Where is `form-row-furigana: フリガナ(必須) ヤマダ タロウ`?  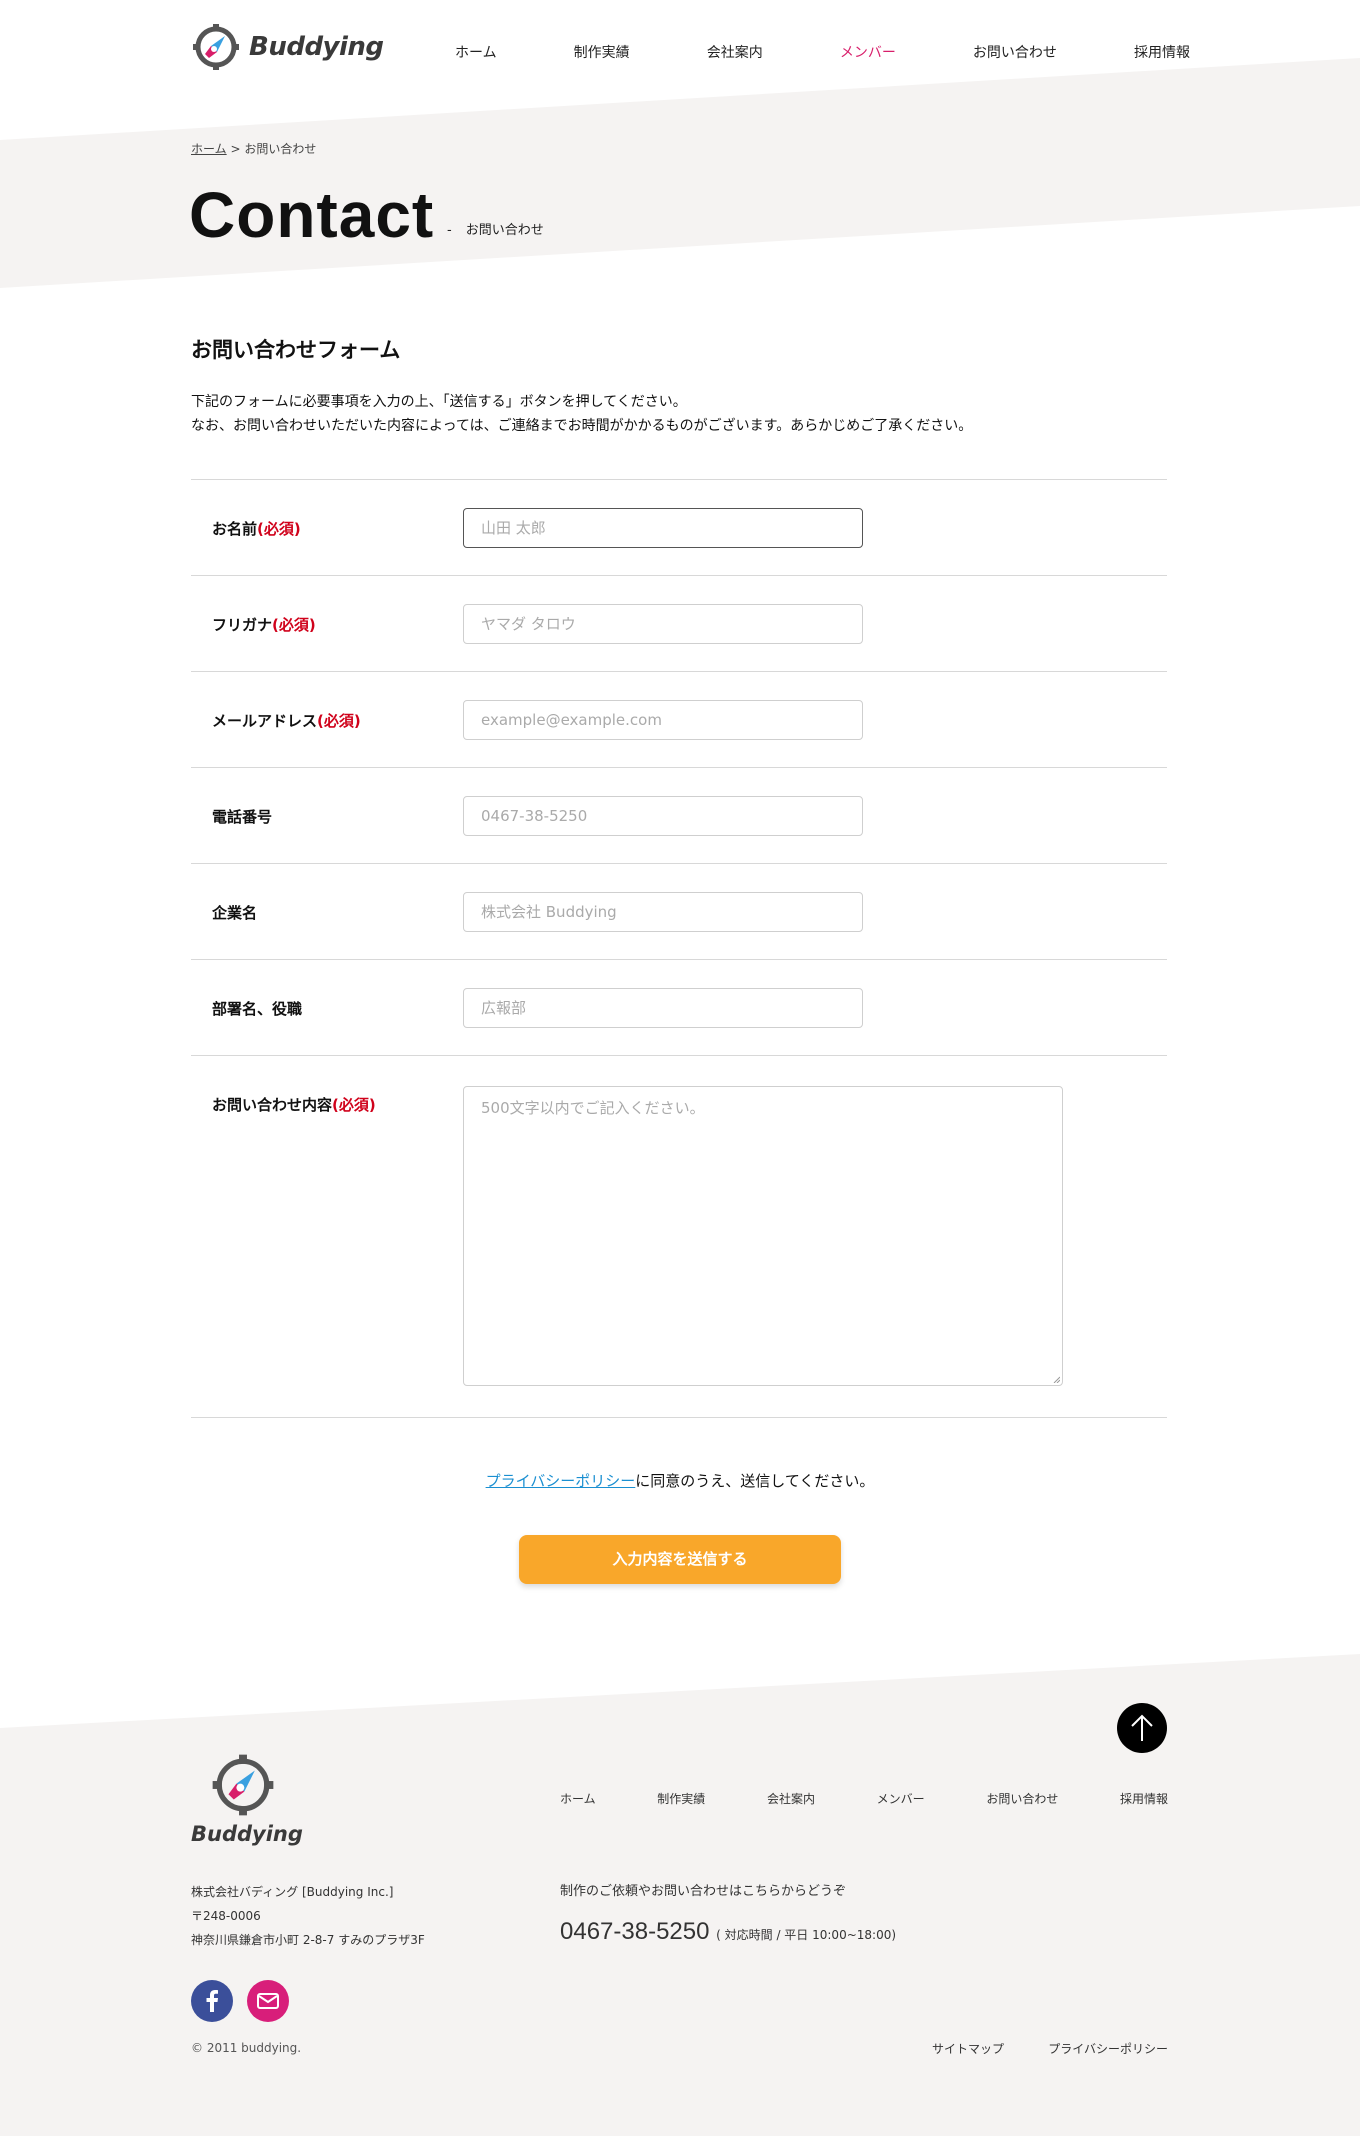
form-row-furigana: フリガナ(必須) ヤマダ タロウ is located at coordinates (679, 624).